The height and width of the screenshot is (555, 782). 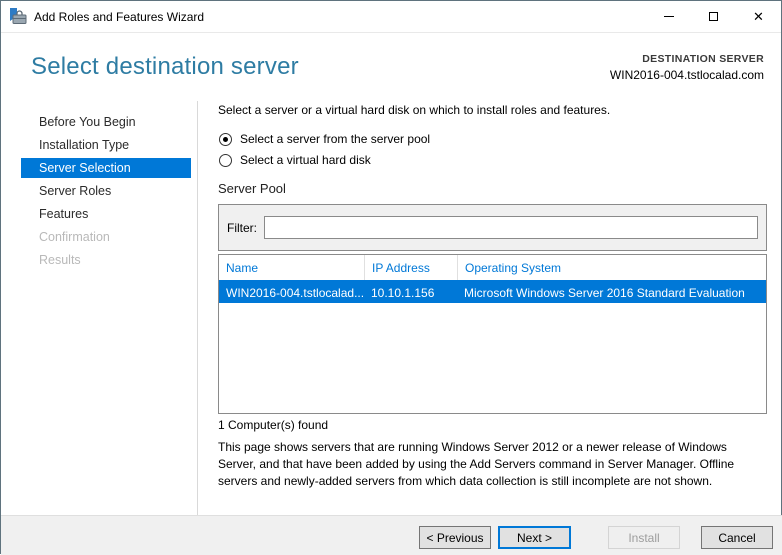 What do you see at coordinates (391, 17) in the screenshot?
I see `title-bar: Add Roles and Features Wizard ✕` at bounding box center [391, 17].